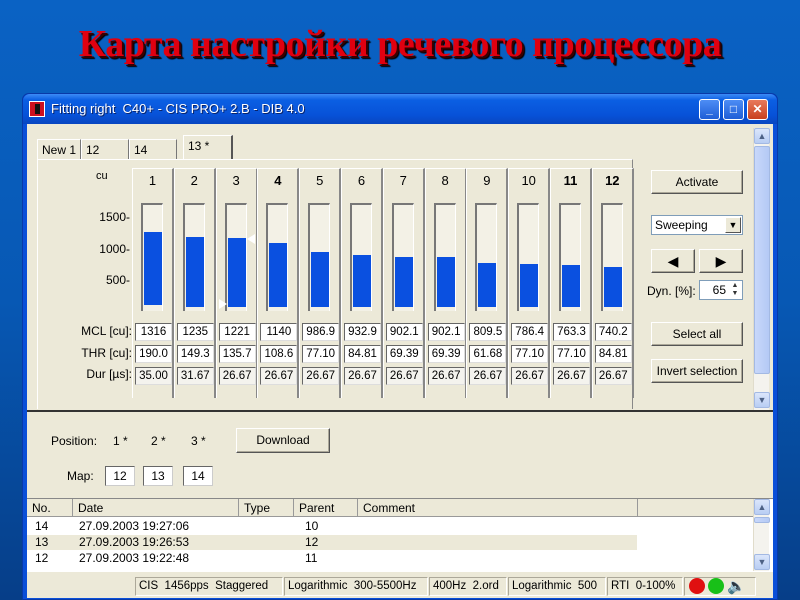 This screenshot has height=600, width=800. Describe the element at coordinates (153, 332) in the screenshot. I see `mcl-field: 1316` at that location.